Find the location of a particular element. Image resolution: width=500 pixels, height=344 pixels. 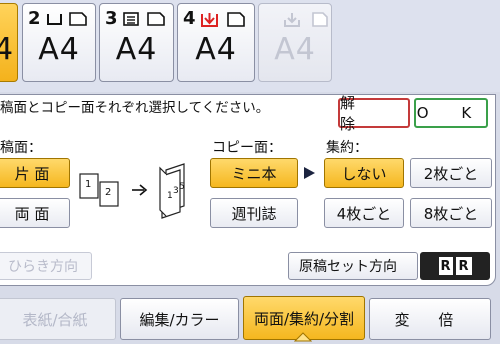

illustration-book-page-a: 1 is located at coordinates (170, 196).